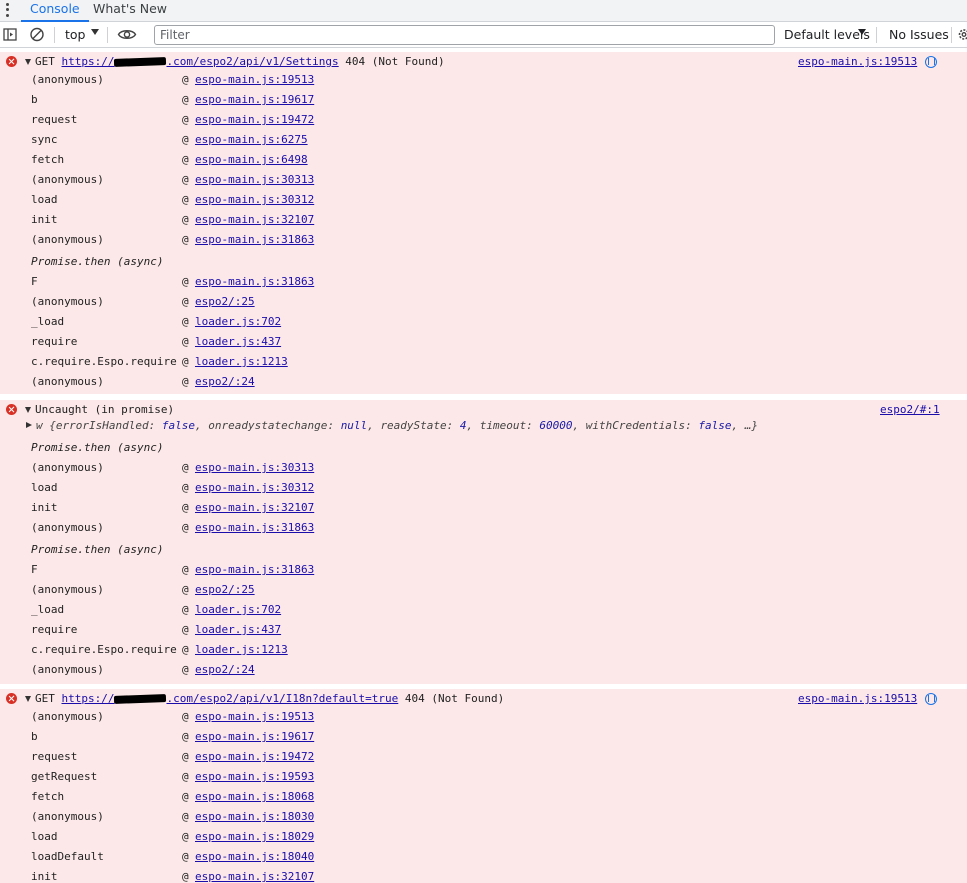 The width and height of the screenshot is (967, 883). I want to click on stack-function: request, so click(54, 119).